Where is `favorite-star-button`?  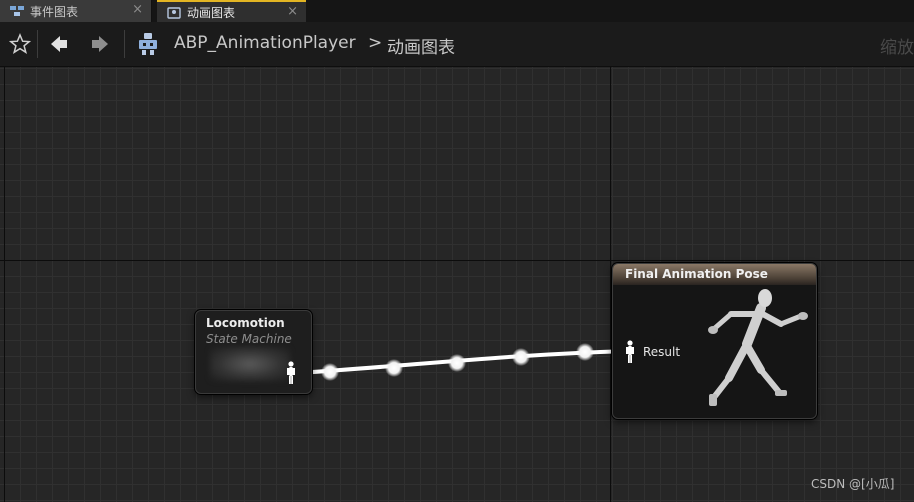
favorite-star-button is located at coordinates (20, 44).